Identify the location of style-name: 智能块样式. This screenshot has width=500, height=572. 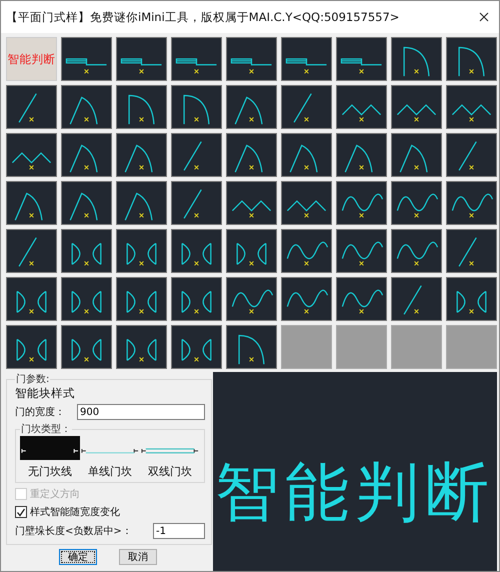
(45, 393).